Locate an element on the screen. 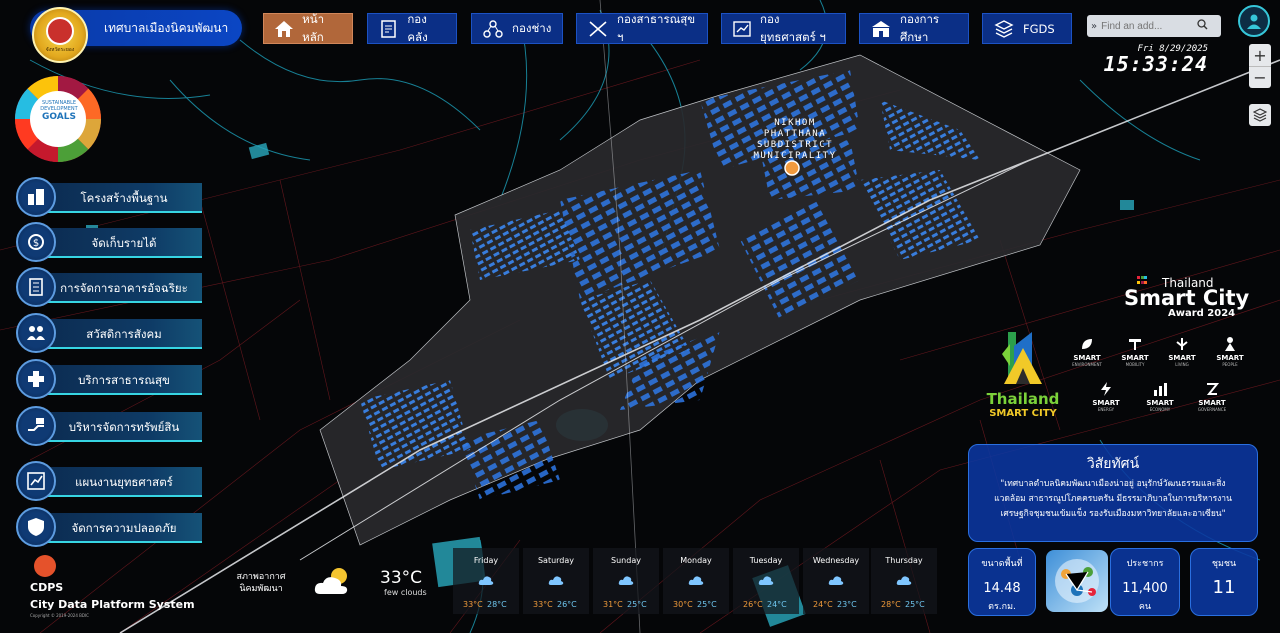  map-label-line: NIKHOM is located at coordinates (795, 123).